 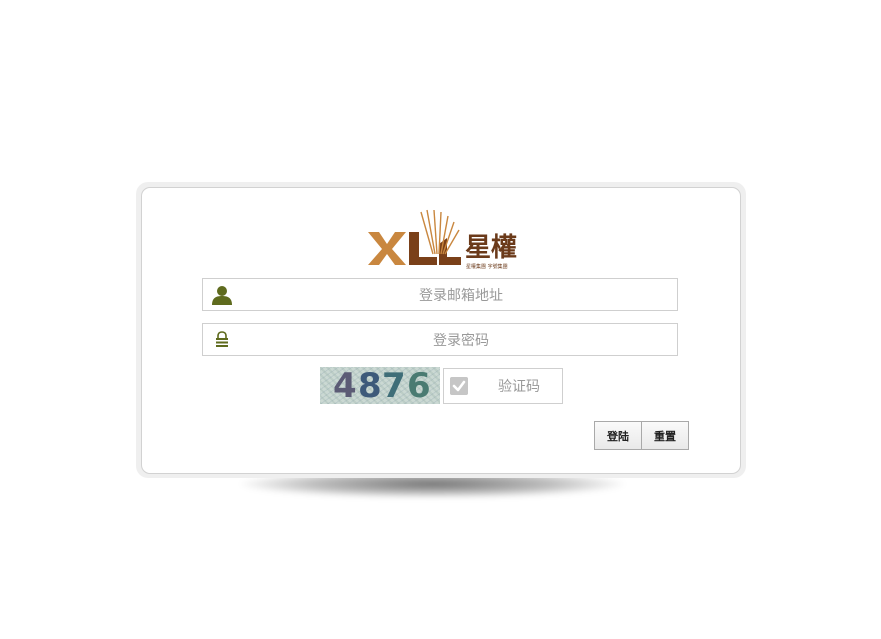 I want to click on reset-button: 重置, so click(x=665, y=435).